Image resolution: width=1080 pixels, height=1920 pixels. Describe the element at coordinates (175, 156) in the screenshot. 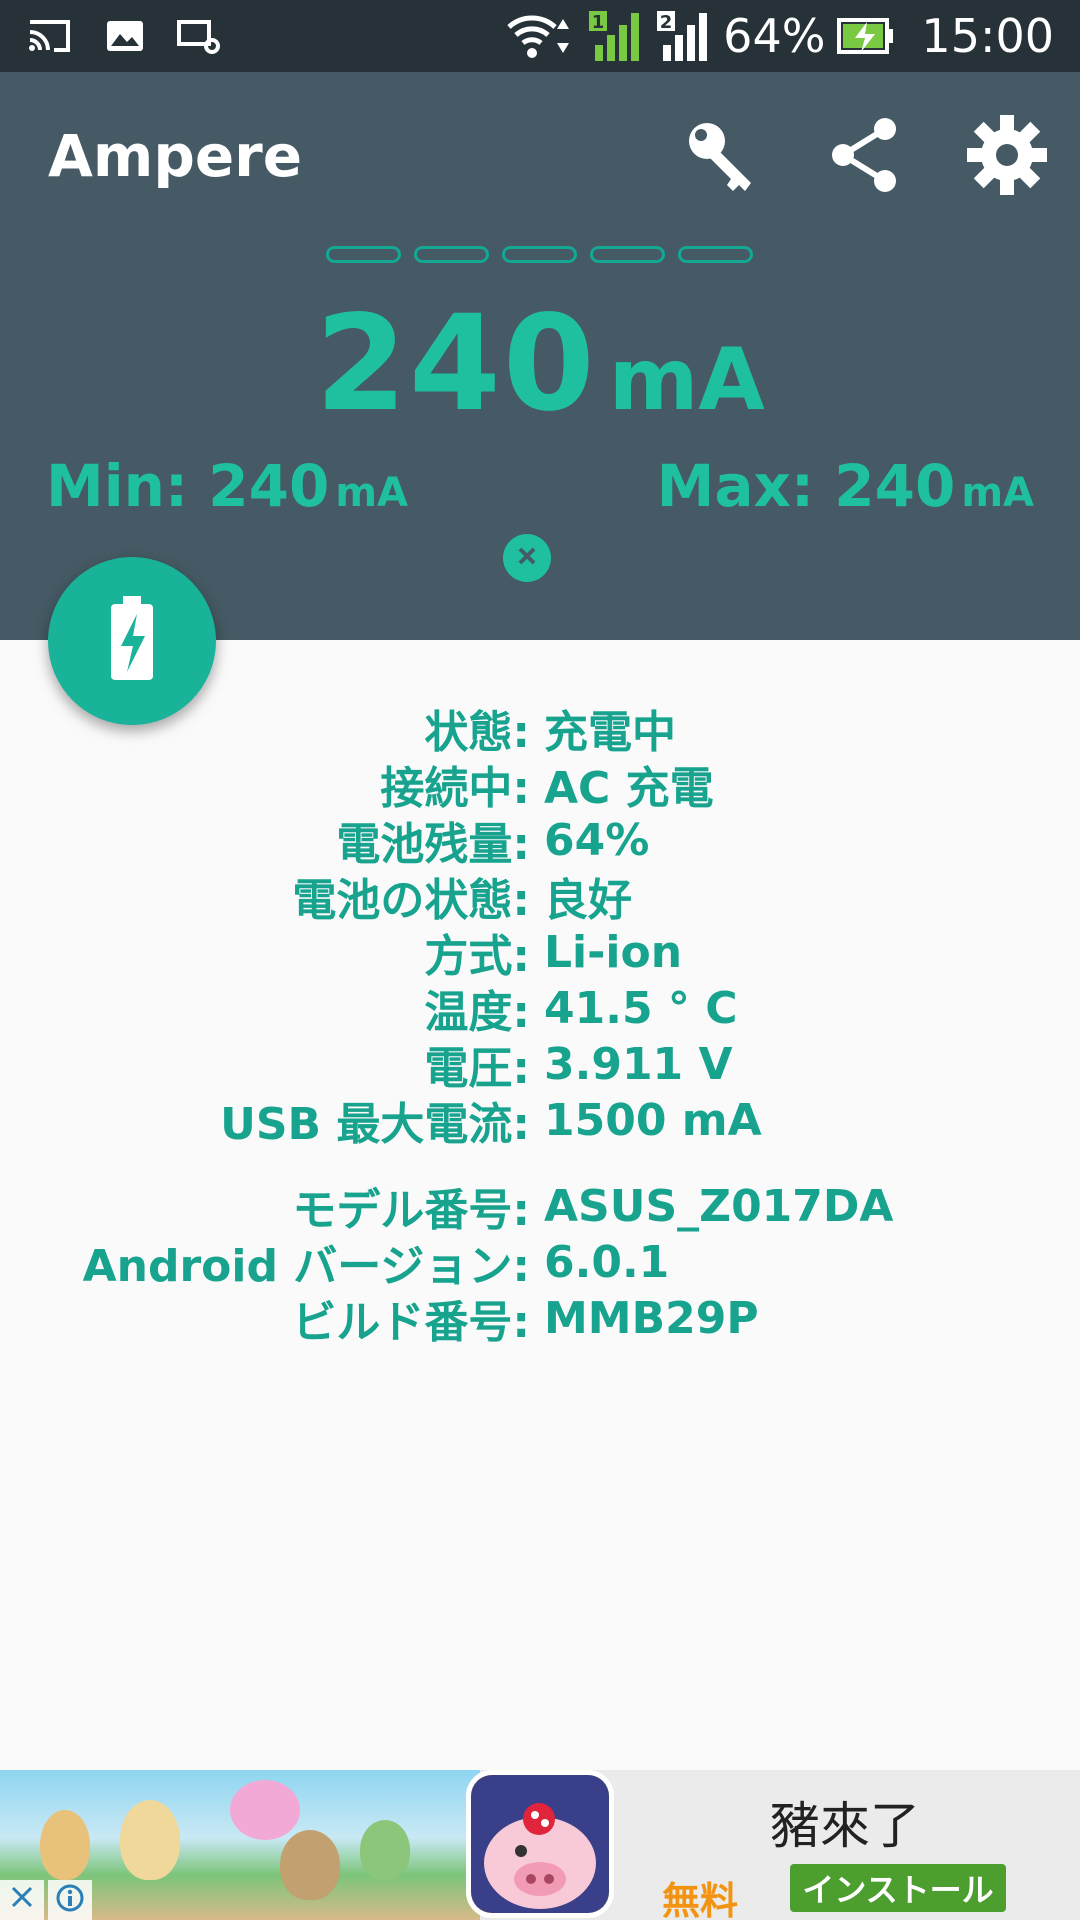

I see `app-title: Ampere` at that location.